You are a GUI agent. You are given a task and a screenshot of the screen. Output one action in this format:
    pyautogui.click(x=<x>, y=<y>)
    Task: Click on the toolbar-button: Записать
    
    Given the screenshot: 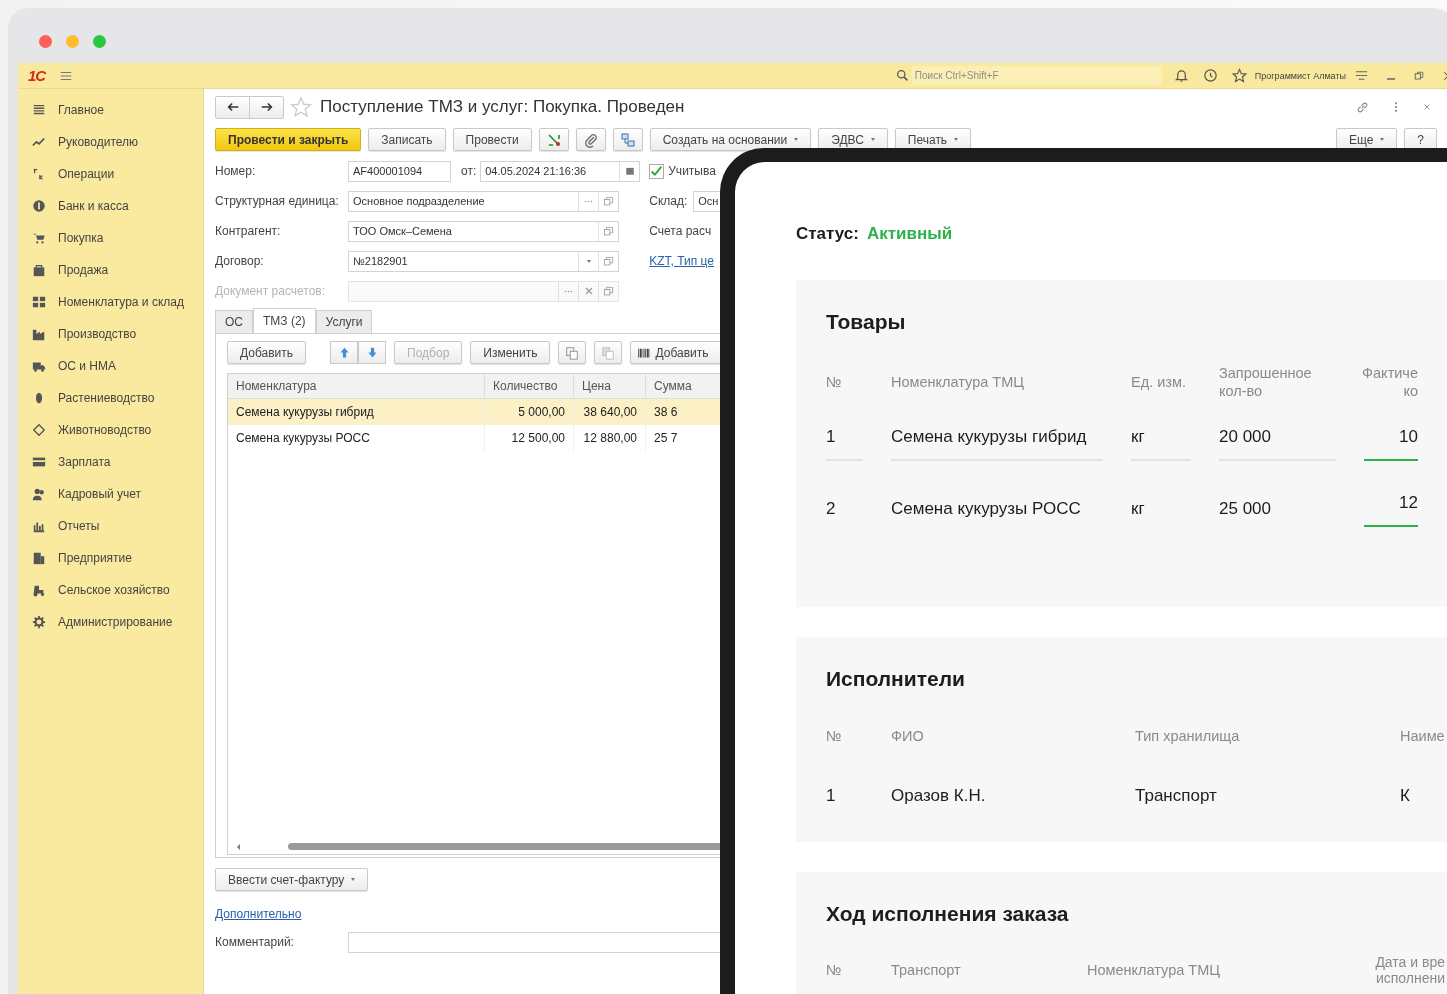 What is the action you would take?
    pyautogui.click(x=407, y=139)
    